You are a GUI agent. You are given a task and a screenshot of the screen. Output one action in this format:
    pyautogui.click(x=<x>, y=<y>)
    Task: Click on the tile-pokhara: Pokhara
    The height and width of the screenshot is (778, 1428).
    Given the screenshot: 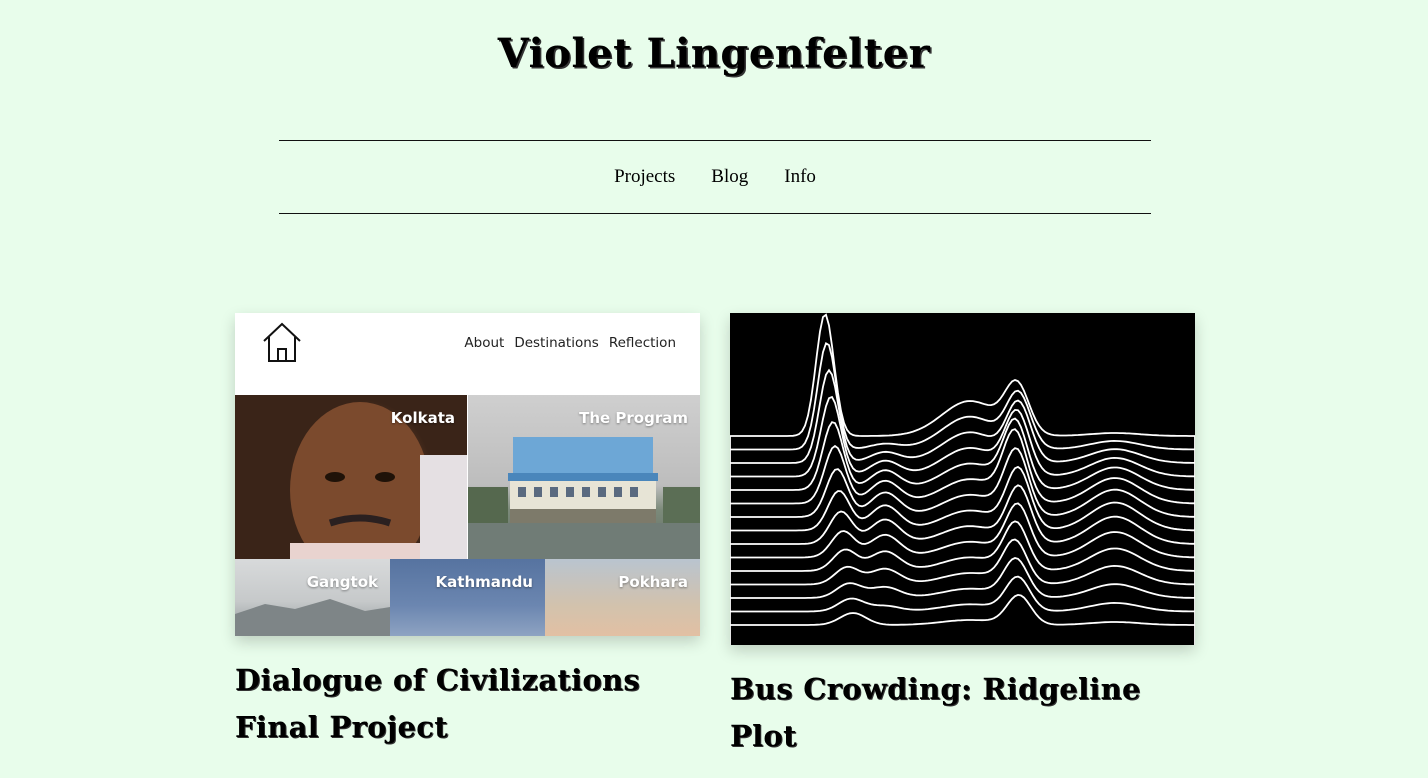 What is the action you would take?
    pyautogui.click(x=622, y=597)
    